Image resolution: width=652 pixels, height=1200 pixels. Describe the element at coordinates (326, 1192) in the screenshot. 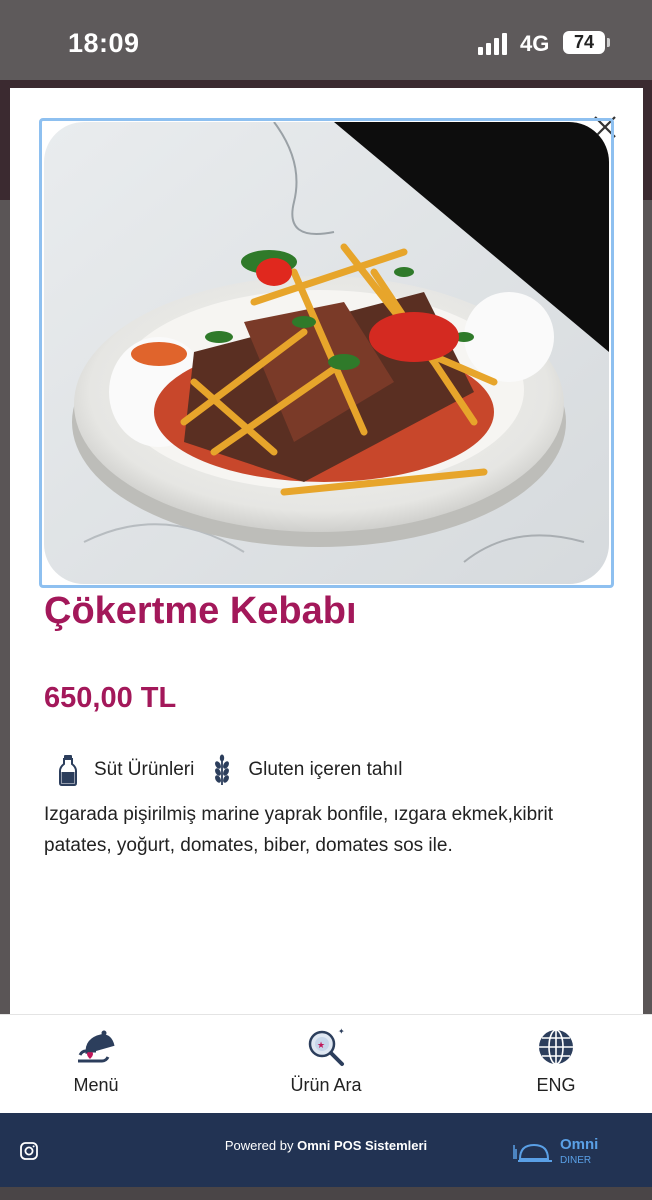

I see `backdrop-bottom` at that location.